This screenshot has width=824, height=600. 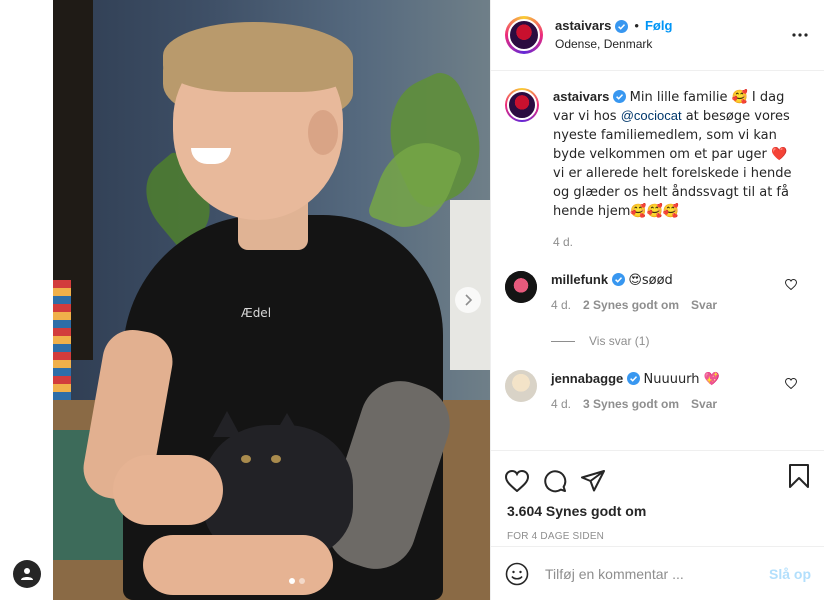 What do you see at coordinates (583, 26) in the screenshot?
I see `author-username: astaivars` at bounding box center [583, 26].